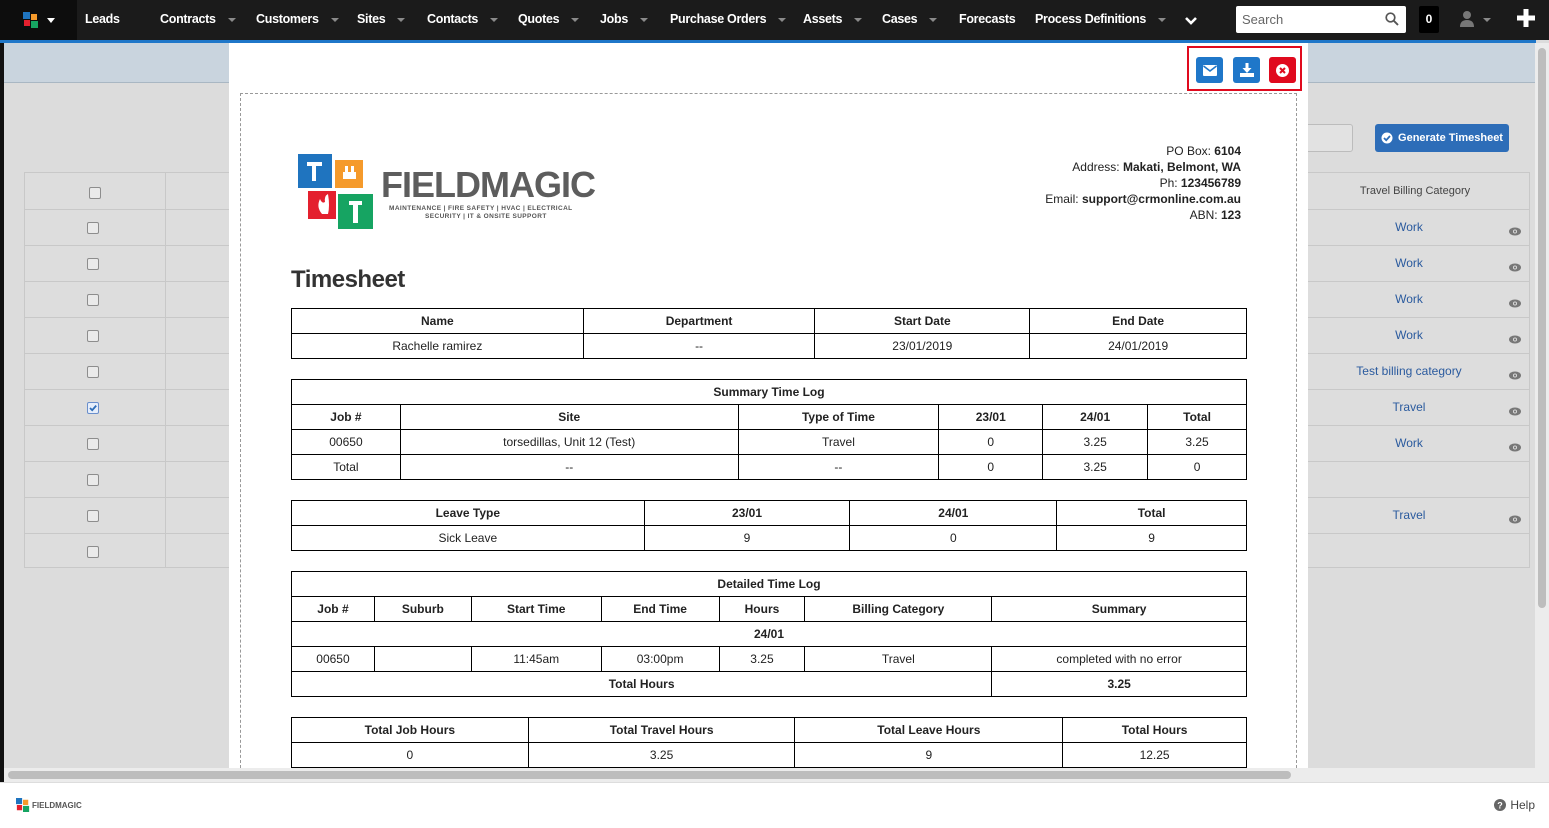 The width and height of the screenshot is (1549, 828). I want to click on download-button, so click(1246, 70).